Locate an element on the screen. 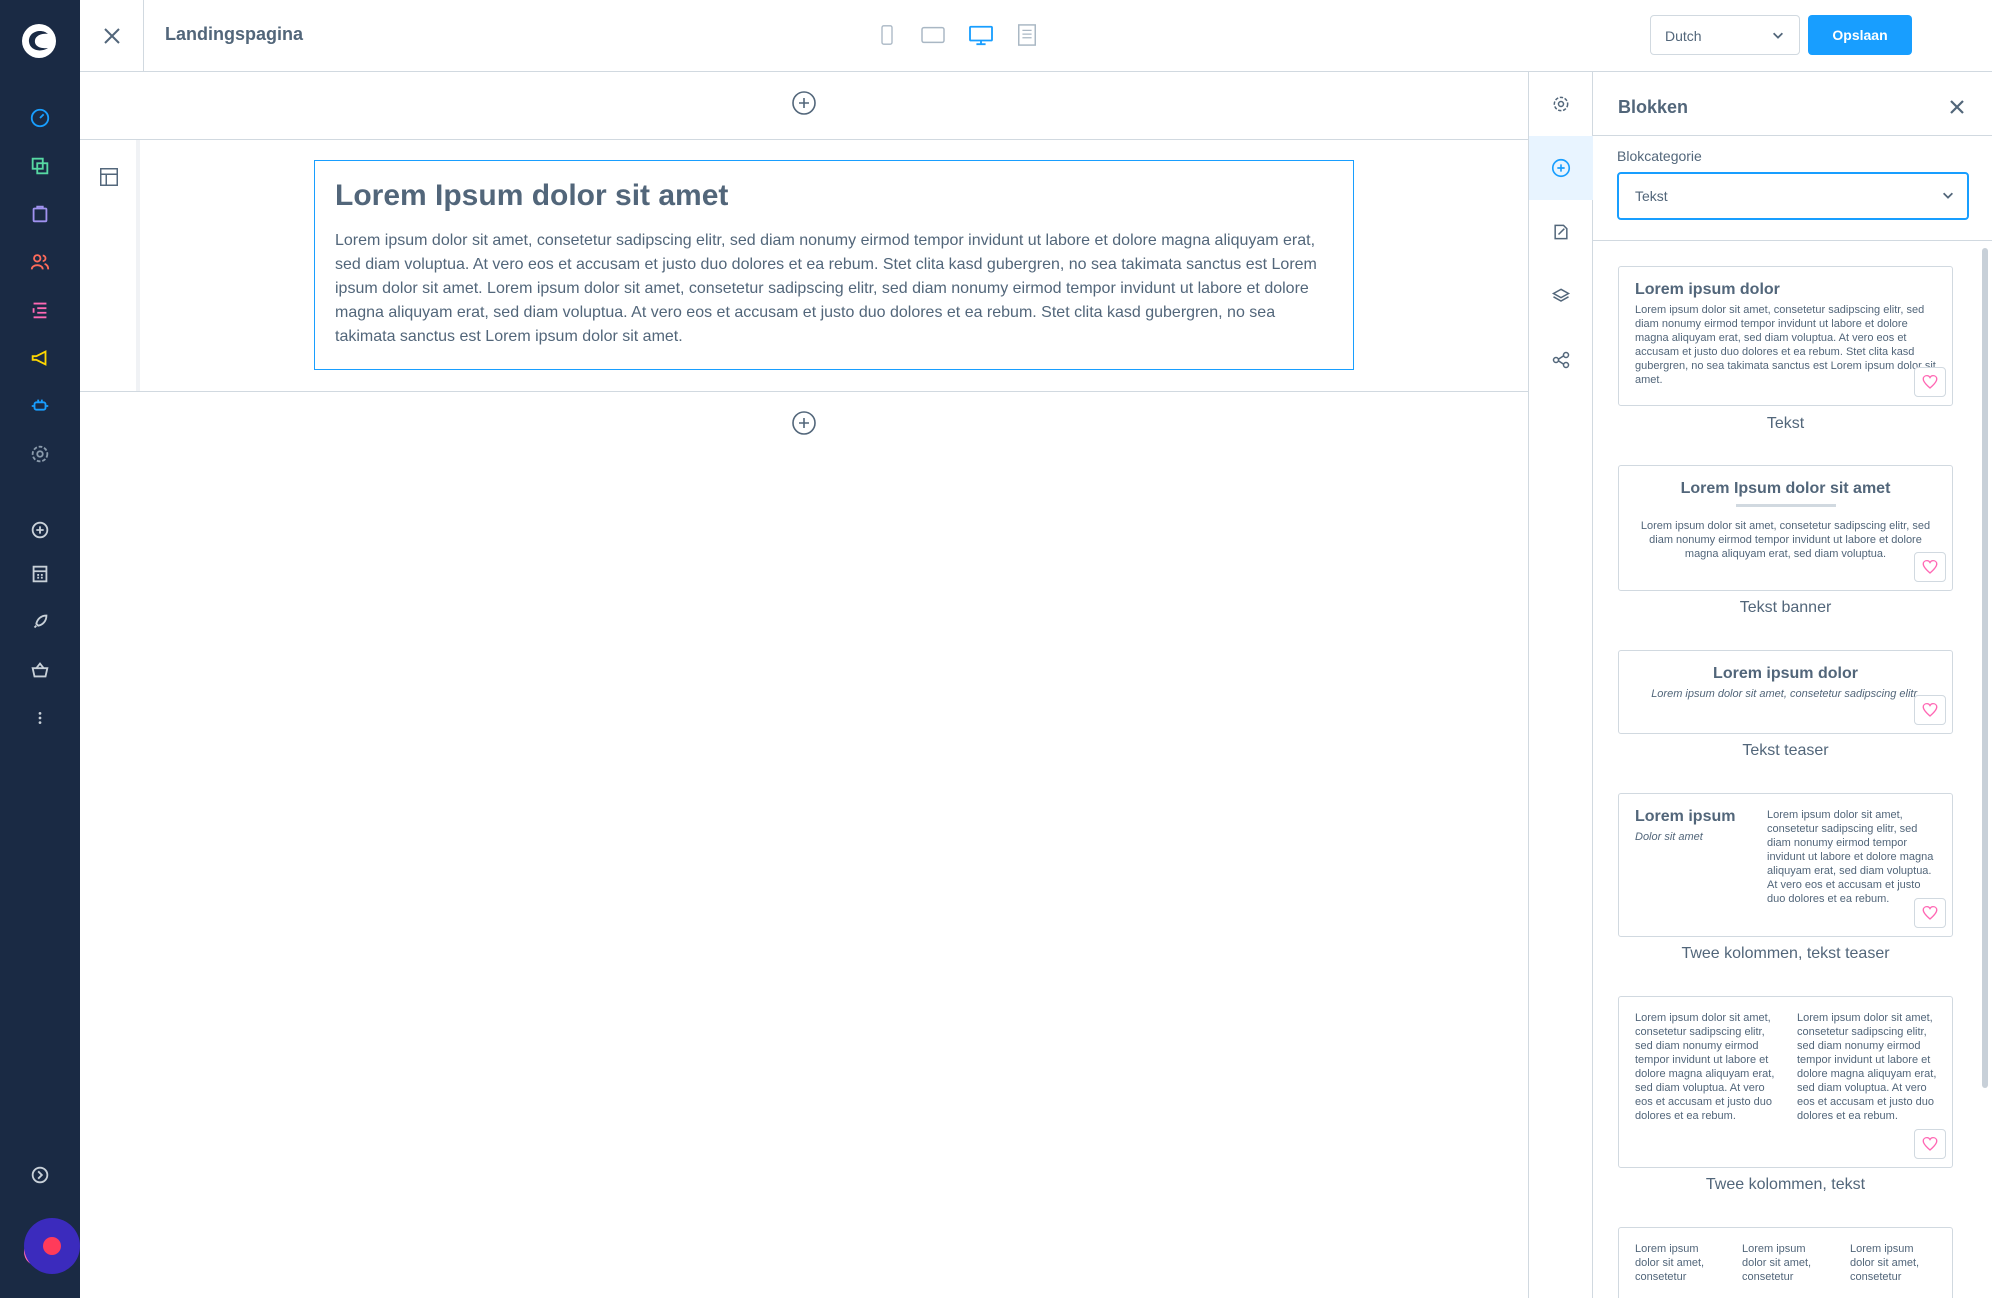 This screenshot has height=1298, width=1992. main-navigation is located at coordinates (40, 649).